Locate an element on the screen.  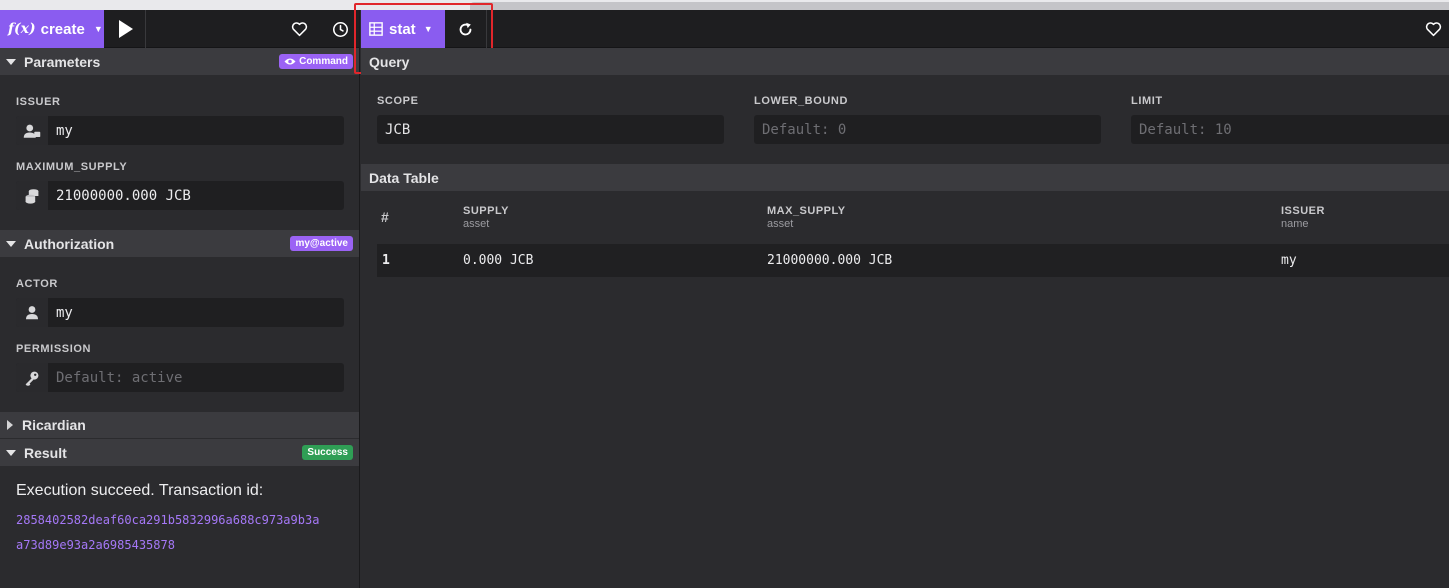
ricardian-title: Ricardian is located at coordinates (54, 425).